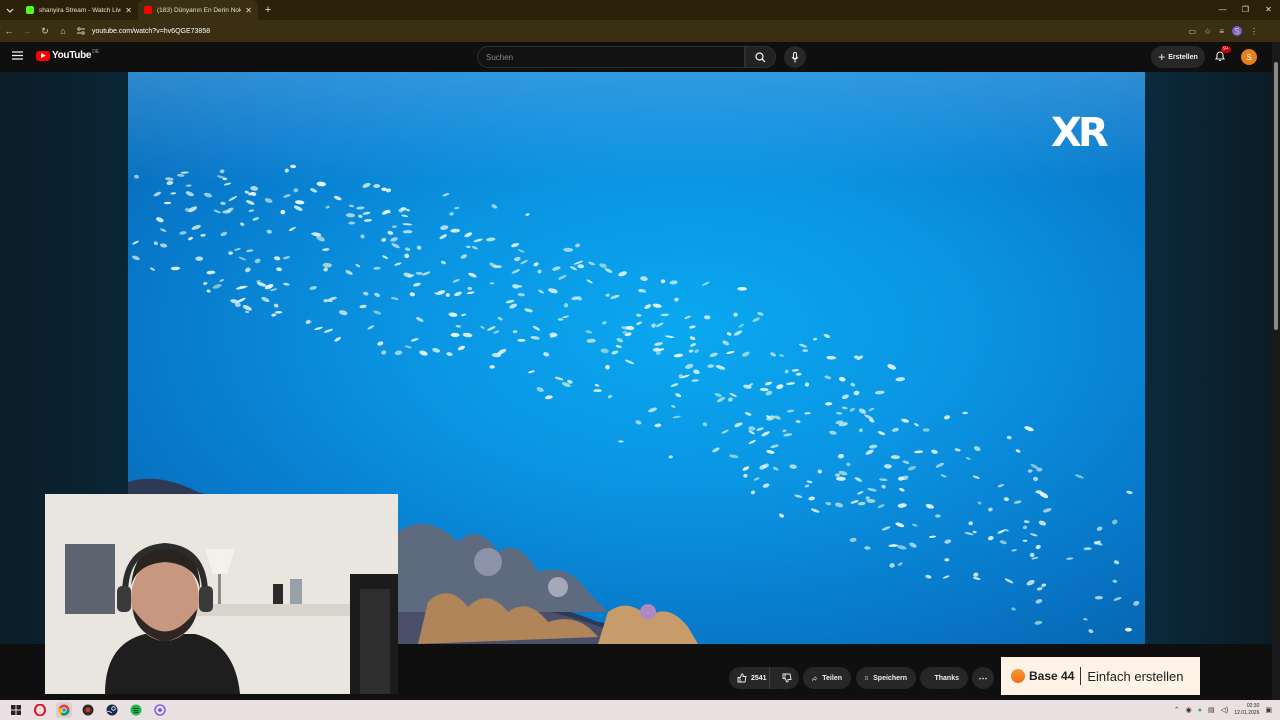  What do you see at coordinates (1222, 54) in the screenshot?
I see `notifications-button: 9+` at bounding box center [1222, 54].